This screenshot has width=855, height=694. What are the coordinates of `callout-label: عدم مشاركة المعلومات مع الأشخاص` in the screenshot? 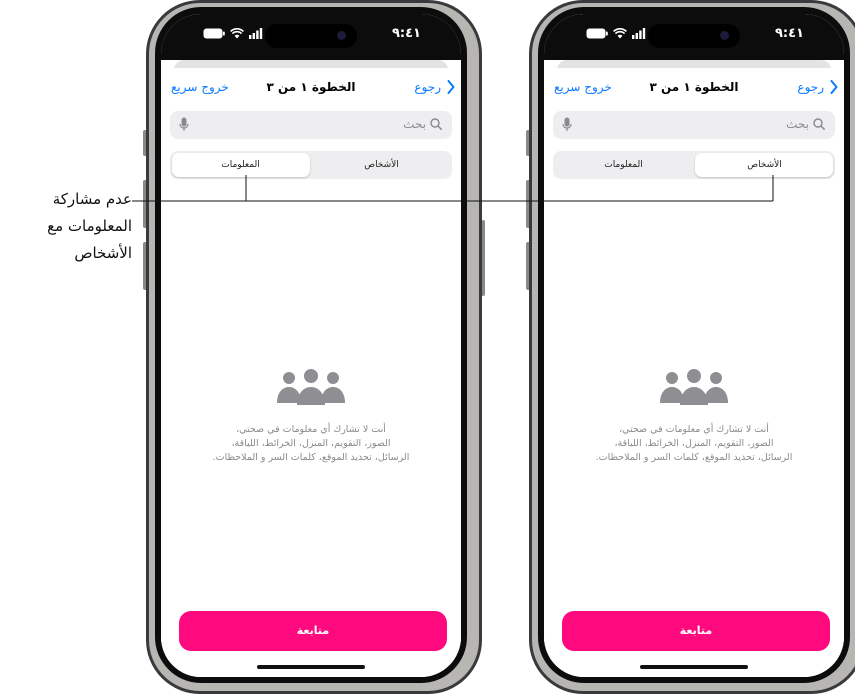 It's located at (66, 226).